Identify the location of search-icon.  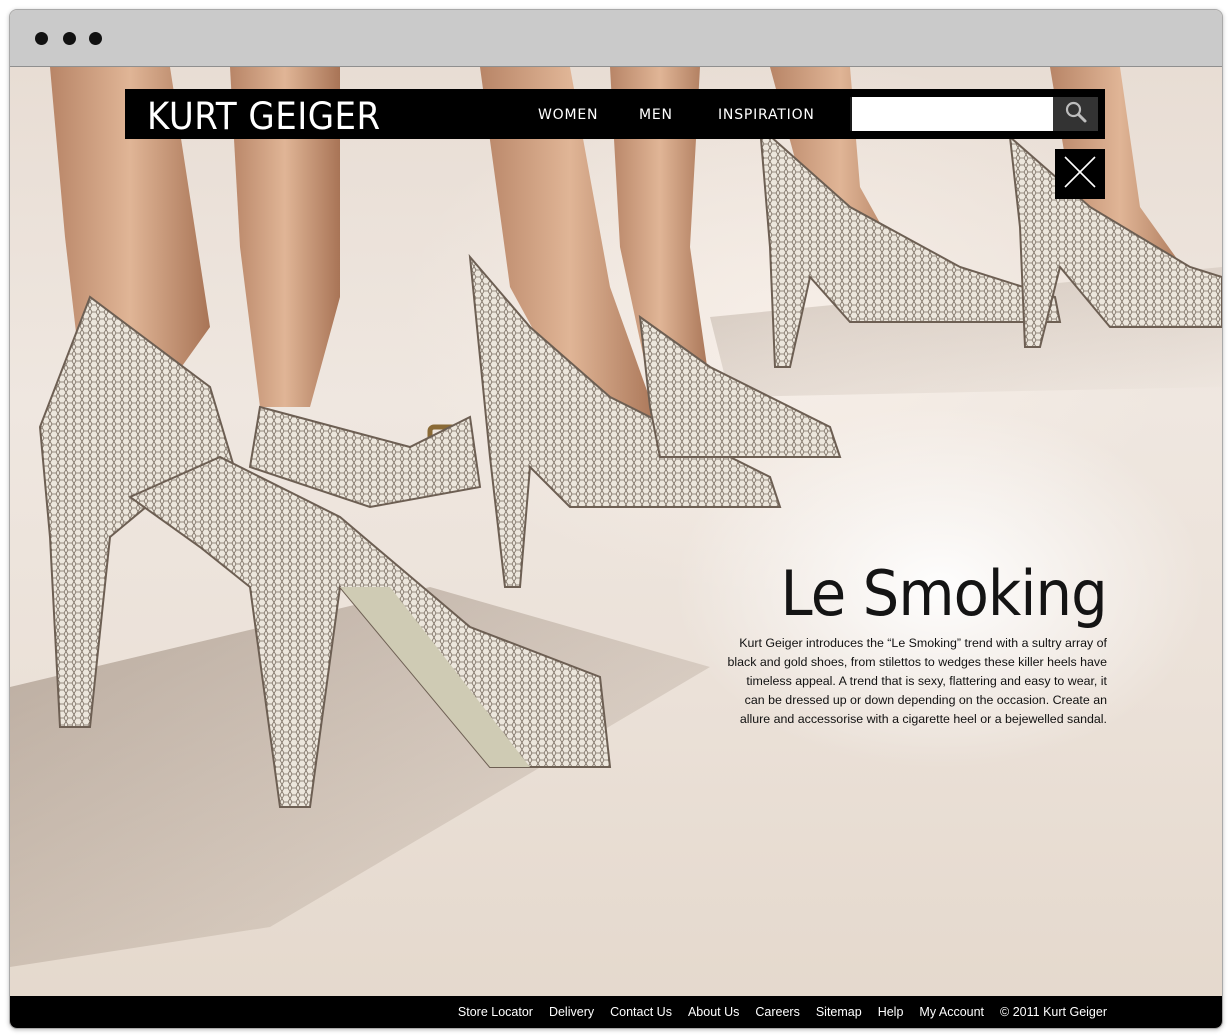
(1076, 114).